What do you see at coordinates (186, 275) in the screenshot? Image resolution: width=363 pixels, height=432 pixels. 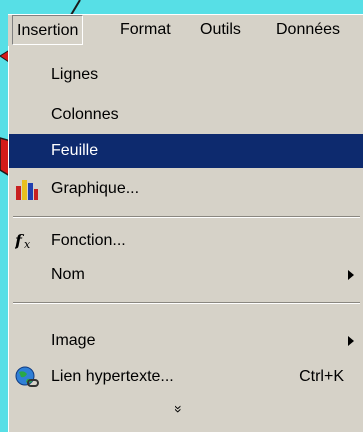 I see `menu-item-nom: Nom` at bounding box center [186, 275].